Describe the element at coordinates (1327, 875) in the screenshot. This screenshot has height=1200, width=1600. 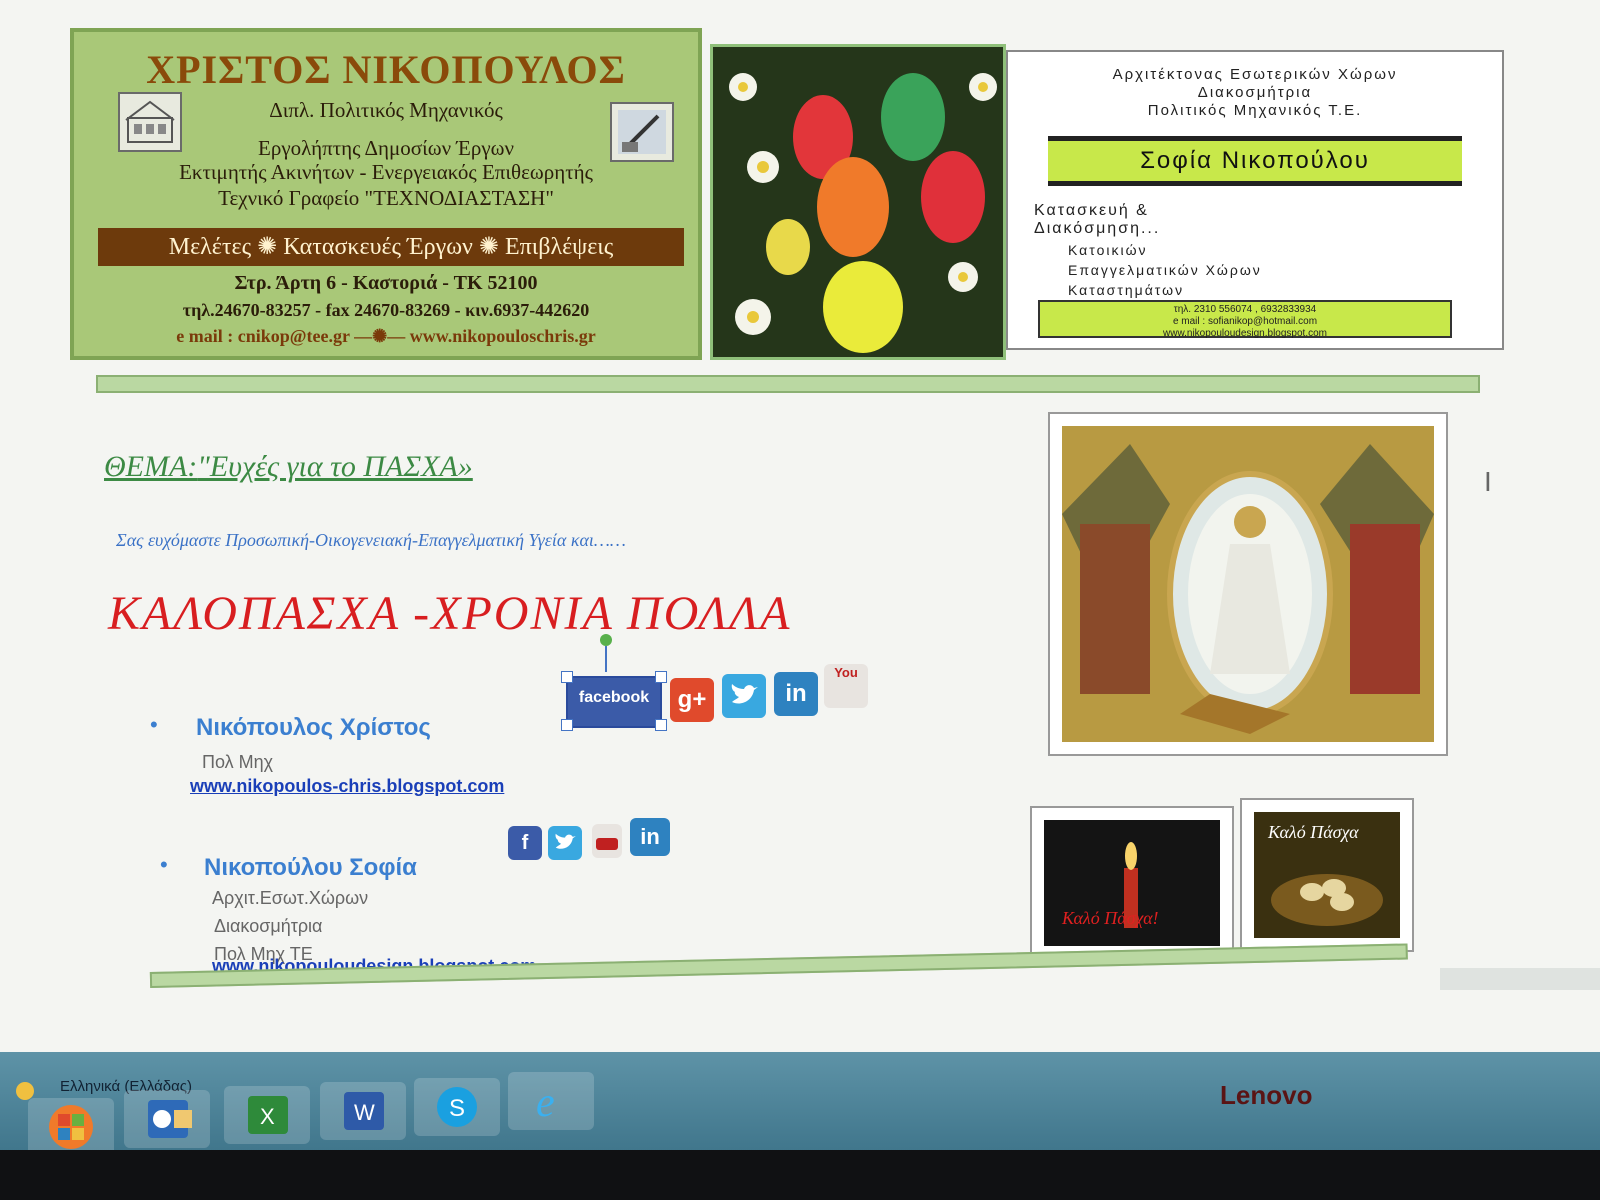
I see `nest-picture: Καλό Πάσχα` at that location.